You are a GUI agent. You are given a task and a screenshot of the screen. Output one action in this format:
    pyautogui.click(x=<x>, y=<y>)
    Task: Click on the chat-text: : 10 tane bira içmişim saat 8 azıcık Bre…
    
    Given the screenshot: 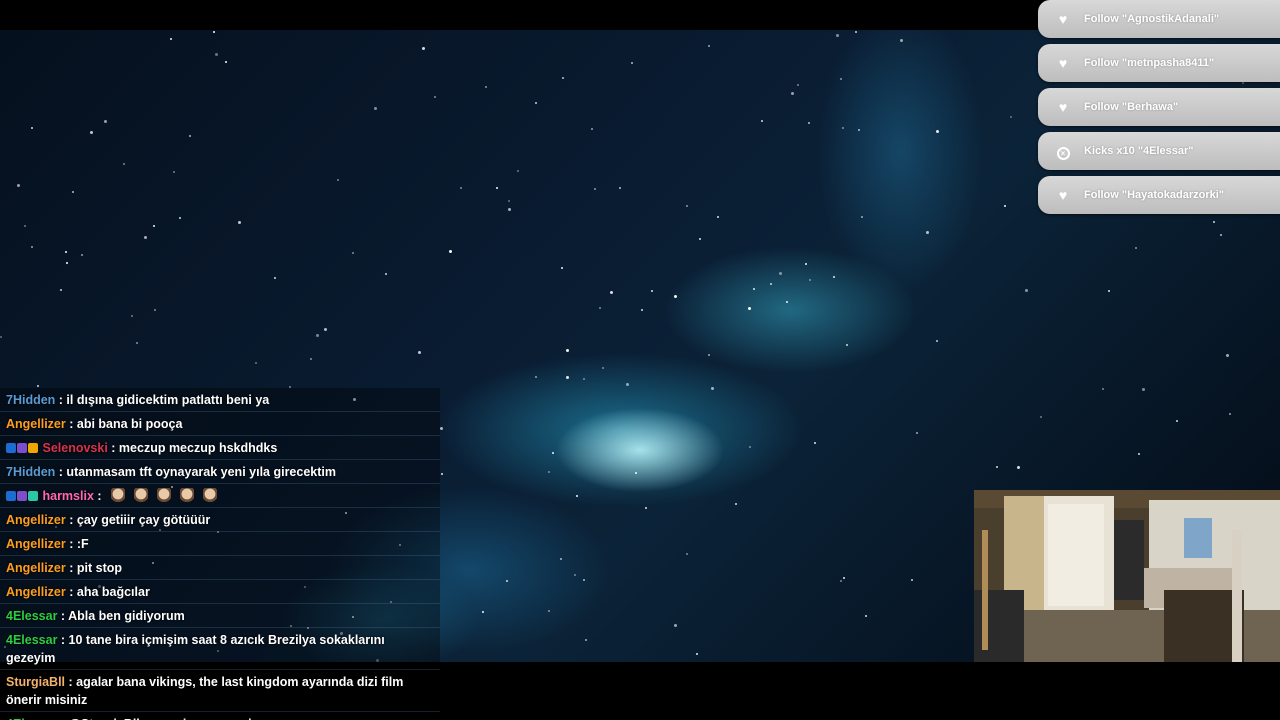 What is the action you would take?
    pyautogui.click(x=195, y=649)
    